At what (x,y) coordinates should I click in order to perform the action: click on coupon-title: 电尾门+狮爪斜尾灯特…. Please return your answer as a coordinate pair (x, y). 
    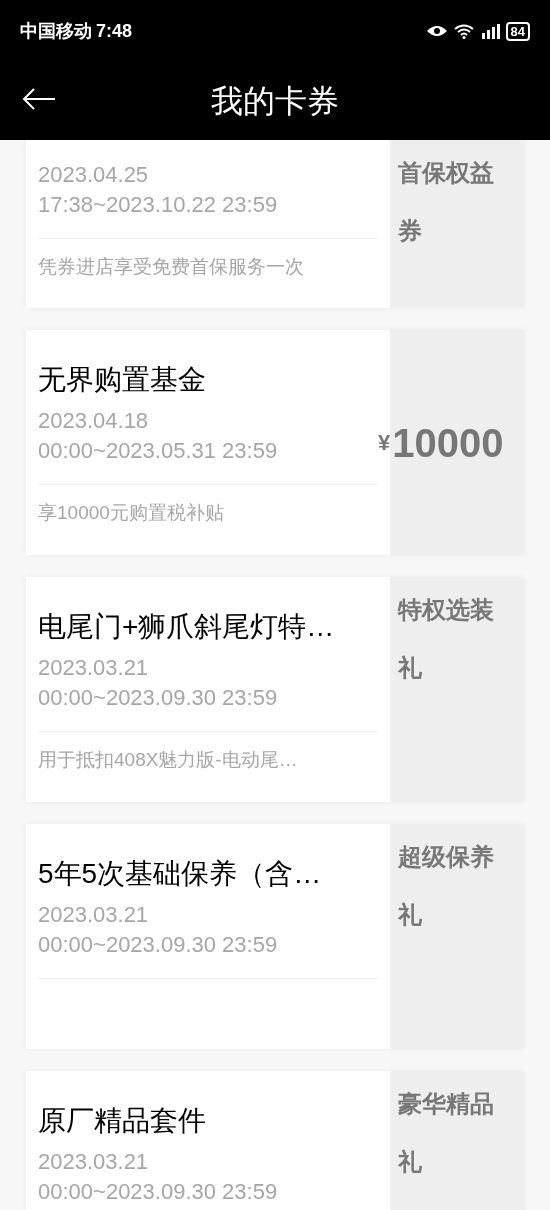
    Looking at the image, I should click on (187, 627).